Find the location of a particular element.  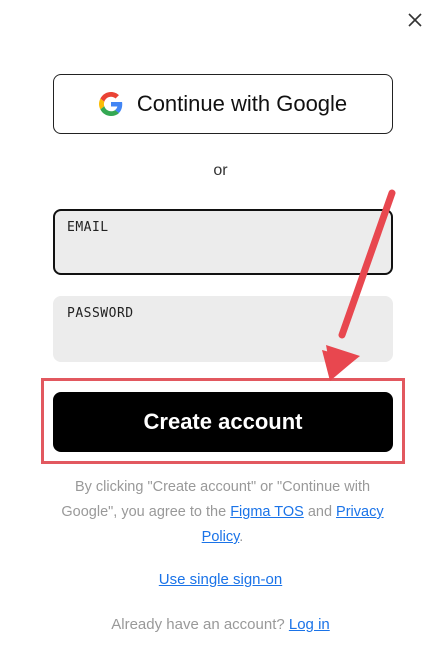

email-input is located at coordinates (223, 252).